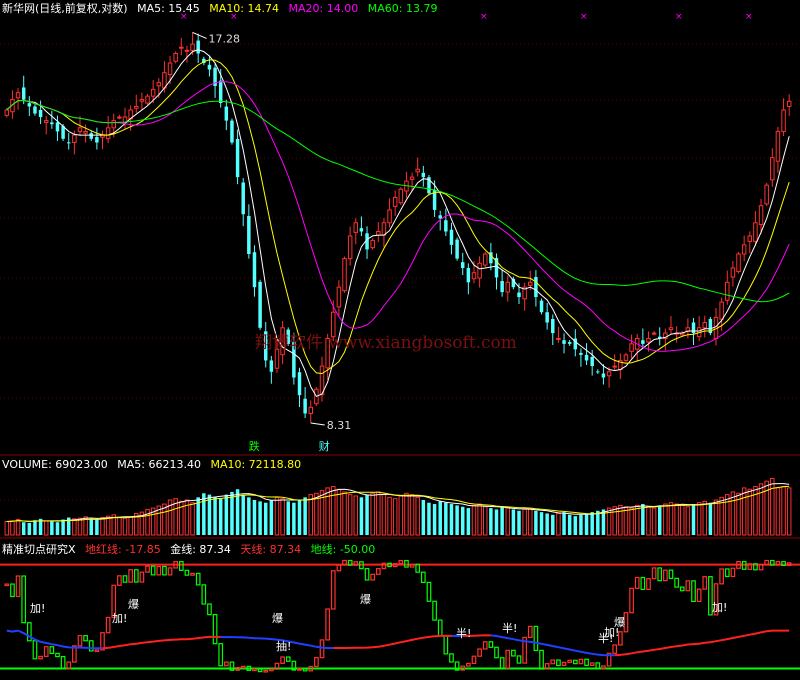 This screenshot has height=680, width=800. Describe the element at coordinates (168, 8) in the screenshot. I see `ma5-label: MA5: 15.45` at that location.